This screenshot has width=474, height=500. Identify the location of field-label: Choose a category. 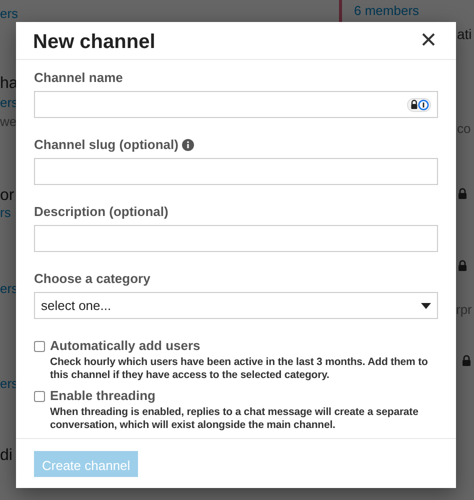
(92, 279).